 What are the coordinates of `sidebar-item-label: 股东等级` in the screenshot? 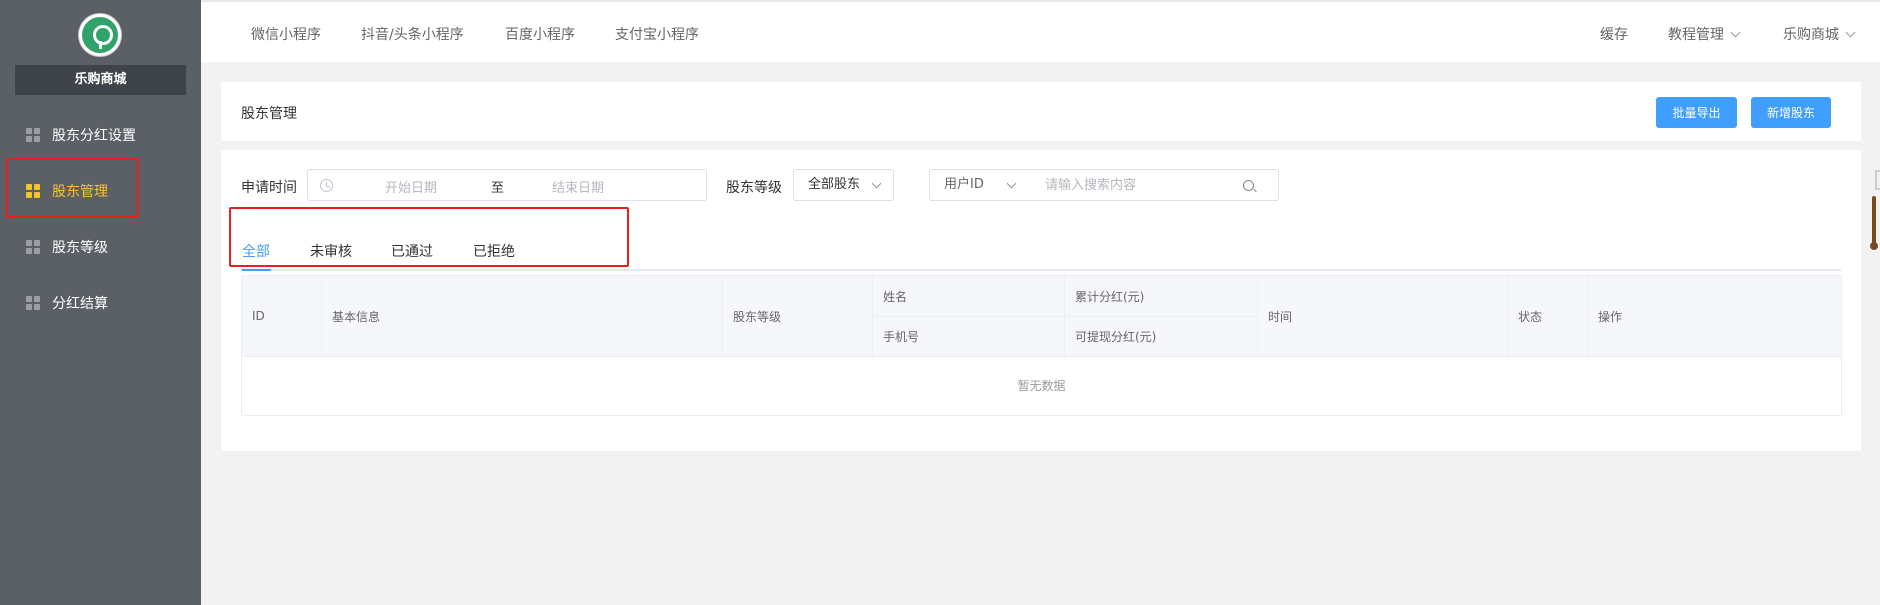 It's located at (80, 248).